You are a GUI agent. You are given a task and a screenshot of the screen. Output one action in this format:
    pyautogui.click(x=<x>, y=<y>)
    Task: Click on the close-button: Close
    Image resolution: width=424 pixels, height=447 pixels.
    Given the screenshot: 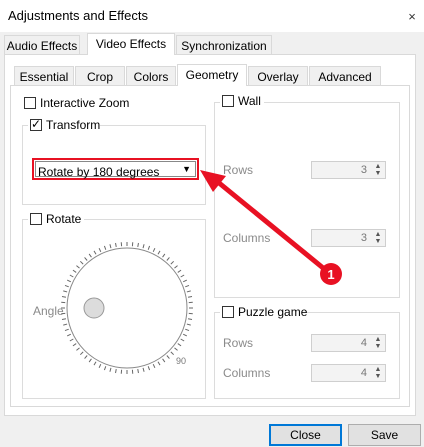 What is the action you would take?
    pyautogui.click(x=305, y=435)
    